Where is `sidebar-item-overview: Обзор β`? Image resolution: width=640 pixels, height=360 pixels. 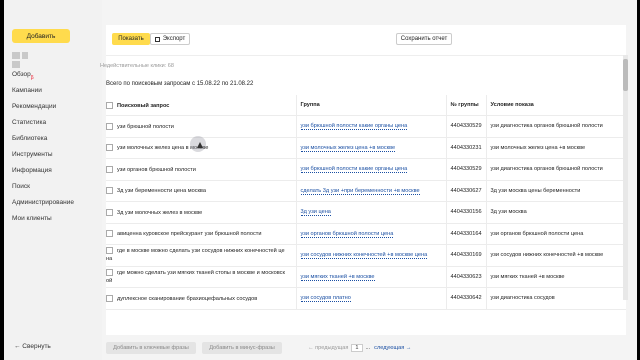
sidebar-item-overview: Обзор β is located at coordinates (43, 75).